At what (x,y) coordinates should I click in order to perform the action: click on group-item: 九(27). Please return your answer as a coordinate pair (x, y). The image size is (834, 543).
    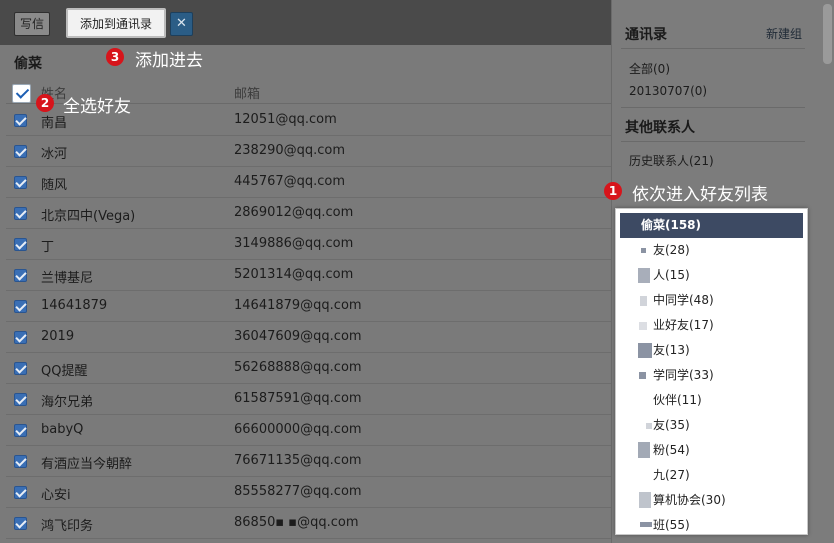
    Looking at the image, I should click on (711, 475).